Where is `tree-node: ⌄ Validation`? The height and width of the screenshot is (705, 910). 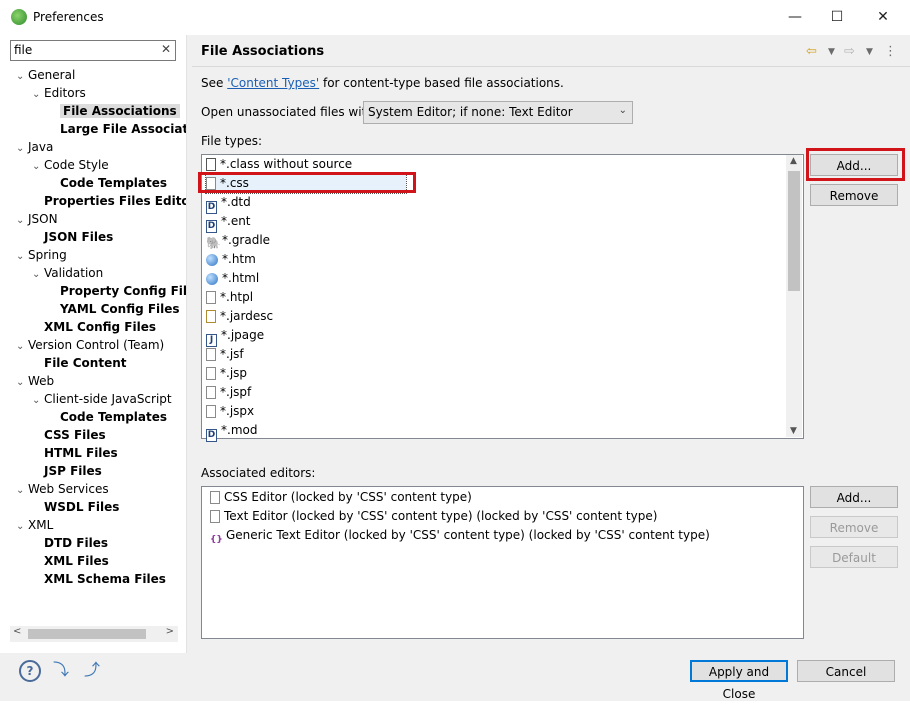
tree-node: ⌄ Validation is located at coordinates (67, 273).